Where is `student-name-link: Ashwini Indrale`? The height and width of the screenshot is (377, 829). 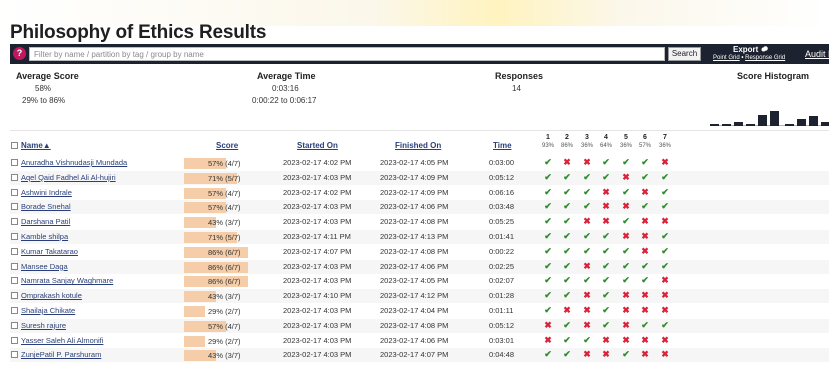
student-name-link: Ashwini Indrale is located at coordinates (46, 192).